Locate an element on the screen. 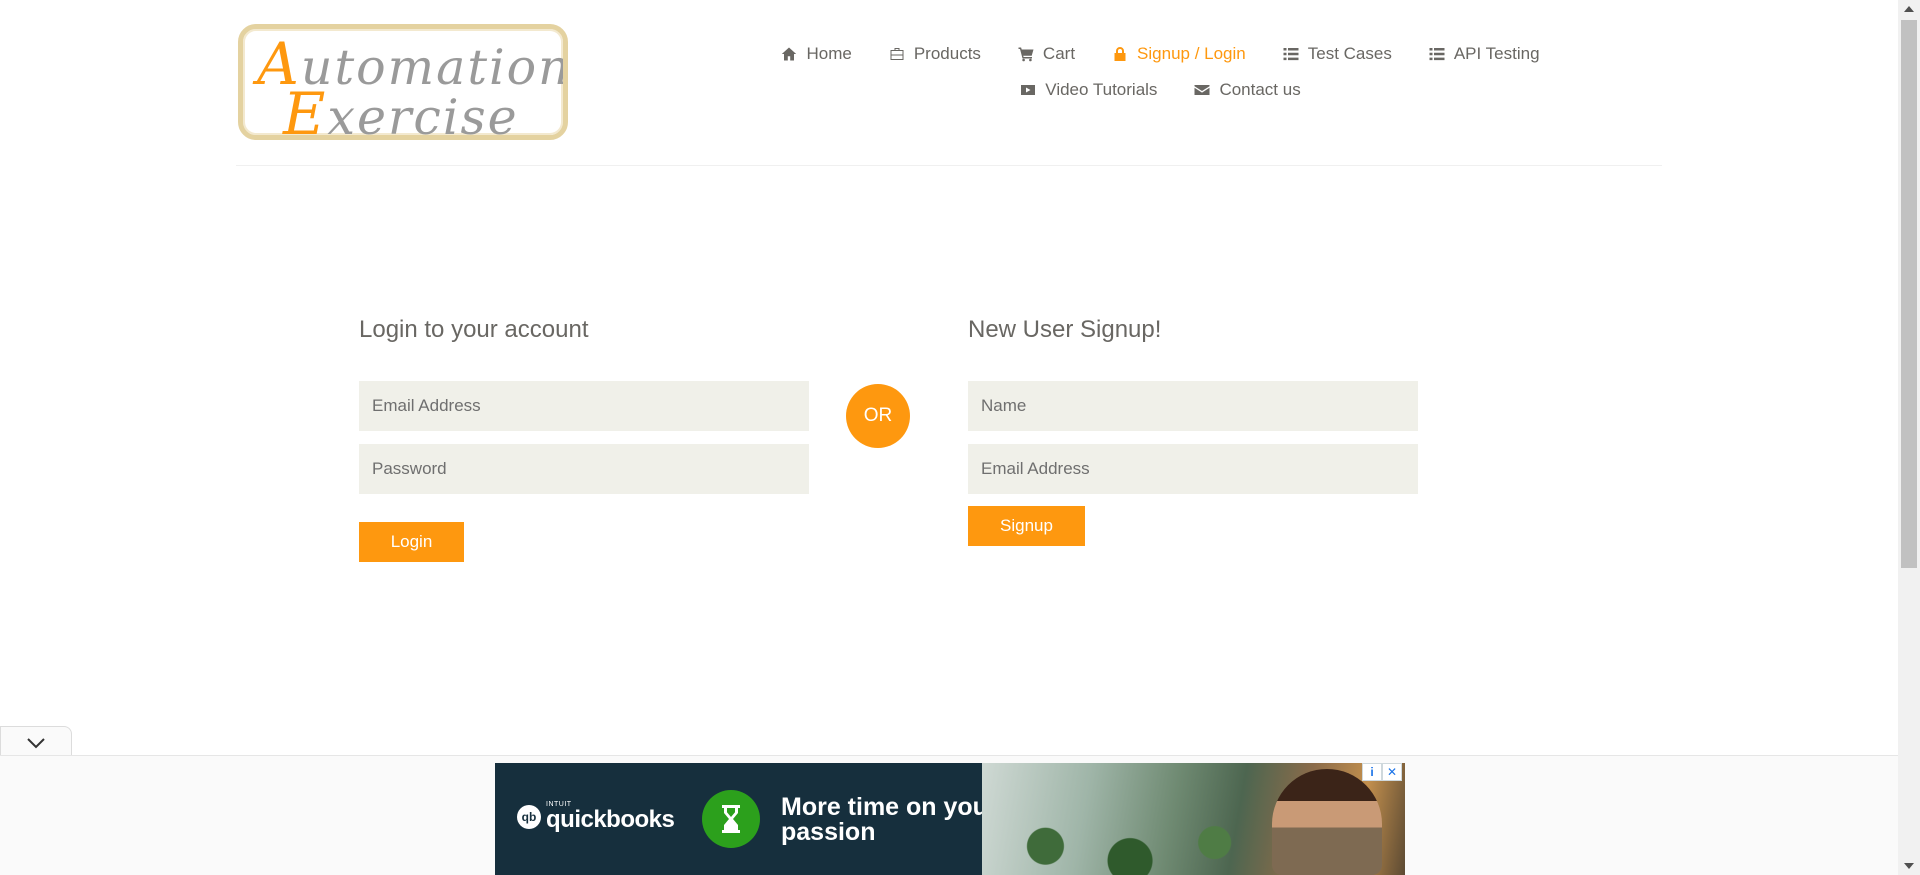  site-logo: Automation Exercise is located at coordinates (403, 82).